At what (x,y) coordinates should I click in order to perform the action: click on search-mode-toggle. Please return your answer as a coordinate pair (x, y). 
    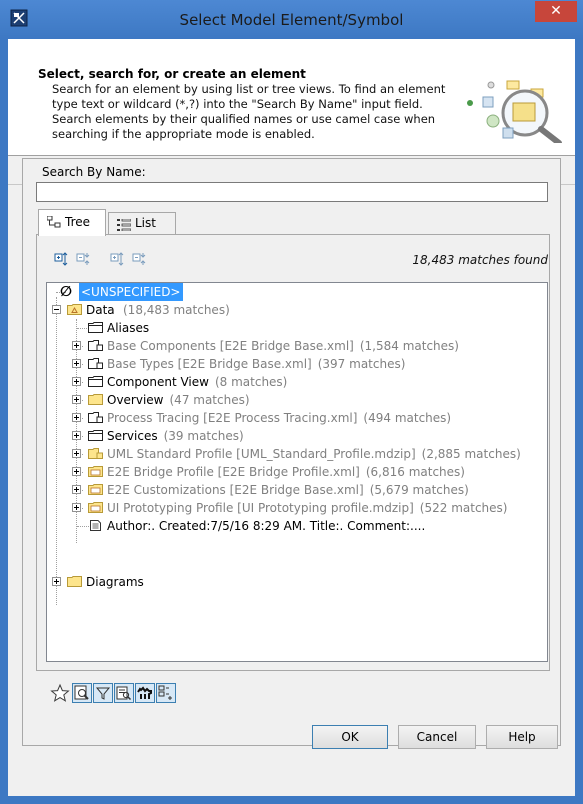
    Looking at the image, I should click on (82, 693).